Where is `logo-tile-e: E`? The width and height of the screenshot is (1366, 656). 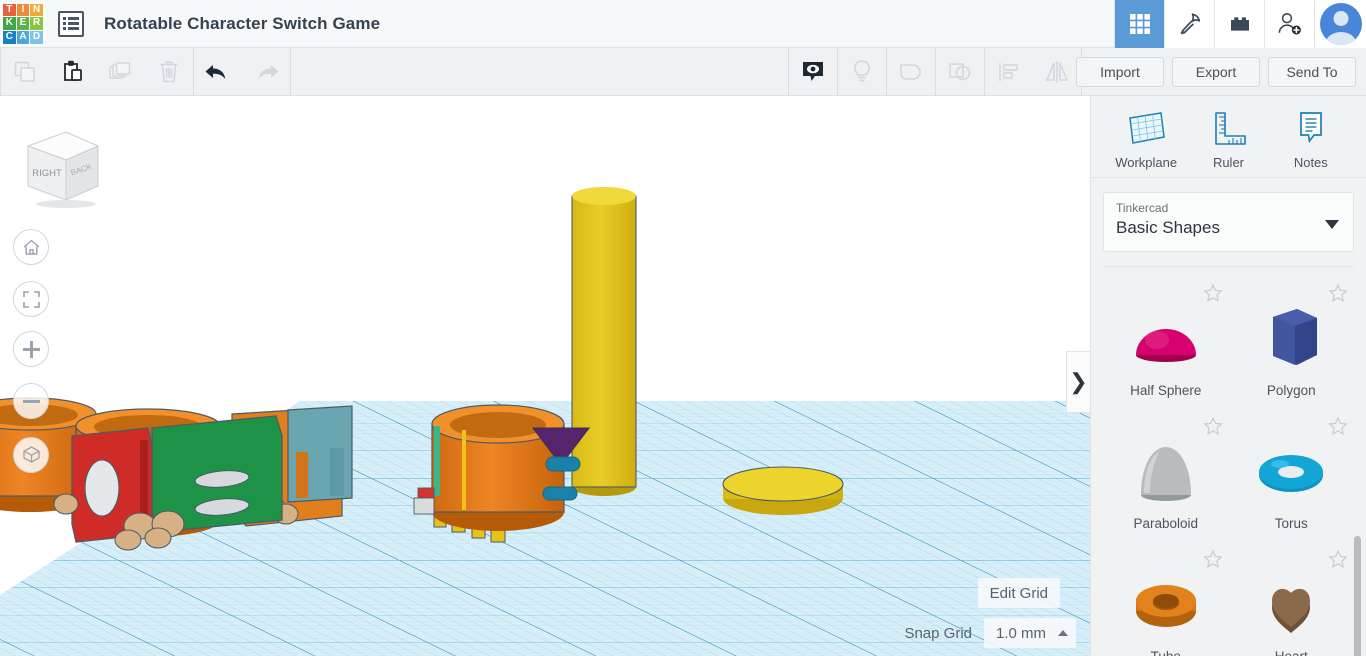 logo-tile-e: E is located at coordinates (23, 23).